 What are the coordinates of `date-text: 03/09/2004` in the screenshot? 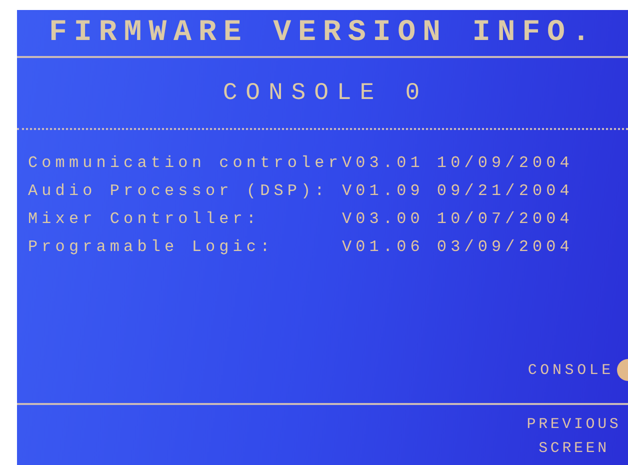 It's located at (505, 247).